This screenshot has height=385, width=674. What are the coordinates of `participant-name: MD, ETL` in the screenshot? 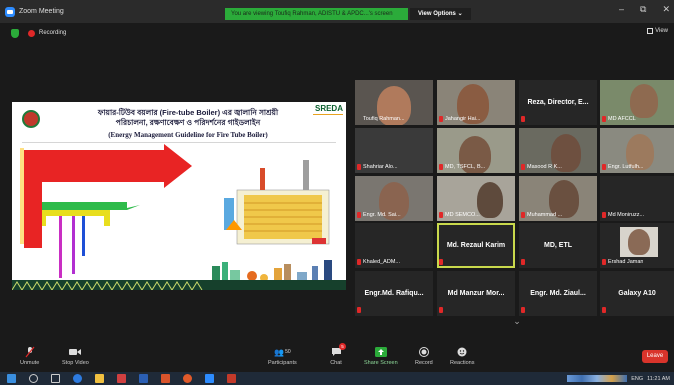 It's located at (558, 245).